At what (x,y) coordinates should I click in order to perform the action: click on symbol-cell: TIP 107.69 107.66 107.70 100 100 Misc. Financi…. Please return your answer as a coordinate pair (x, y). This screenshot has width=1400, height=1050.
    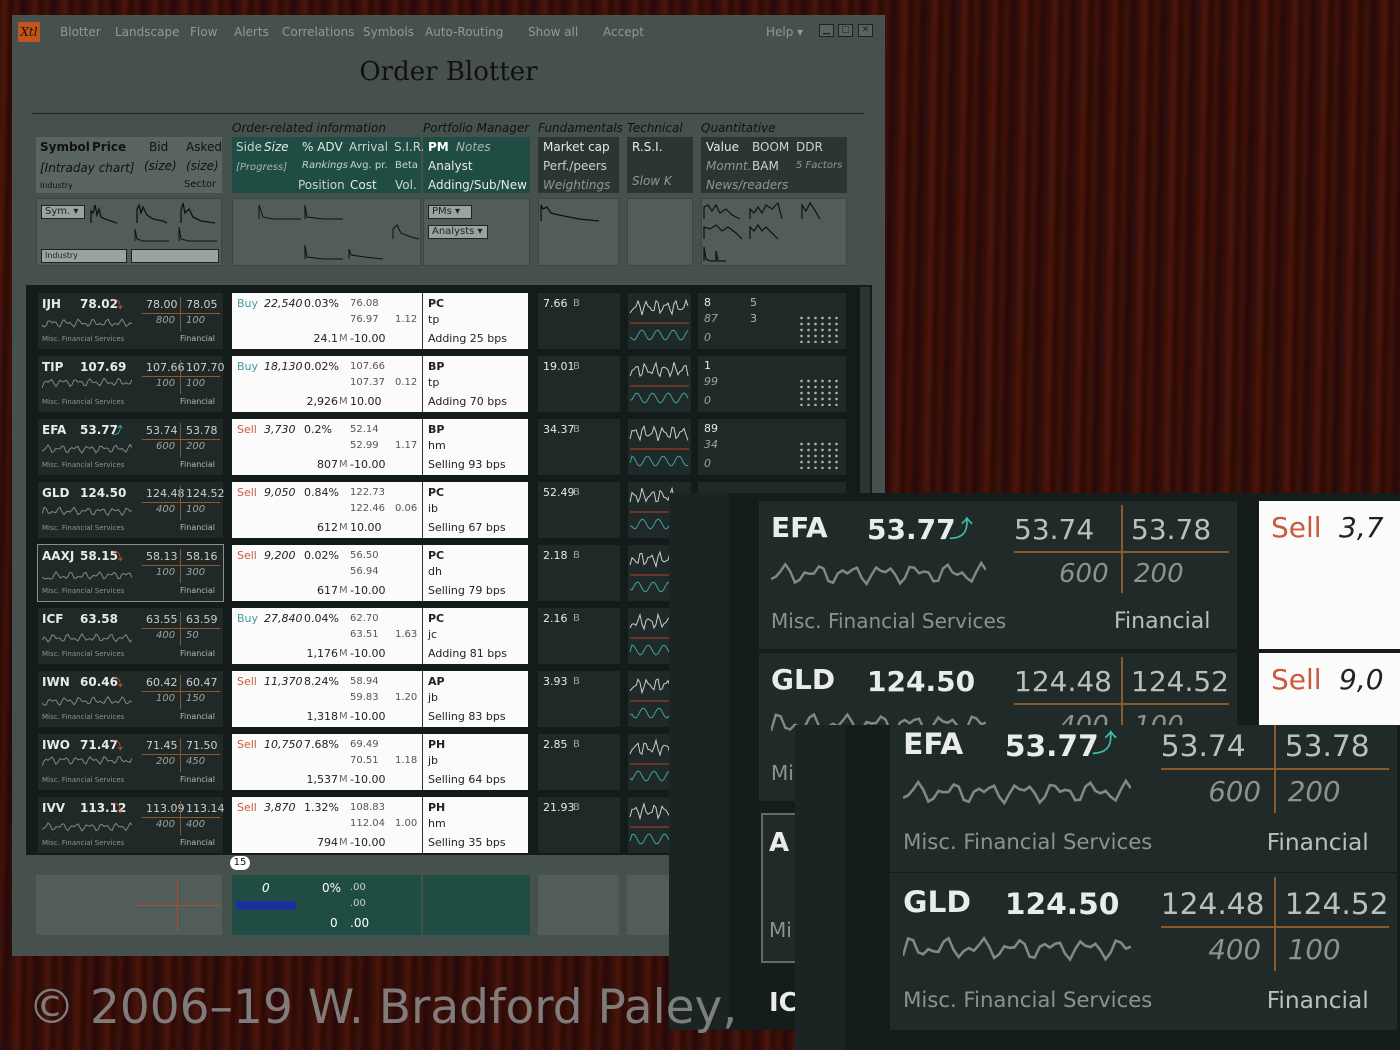
    Looking at the image, I should click on (131, 384).